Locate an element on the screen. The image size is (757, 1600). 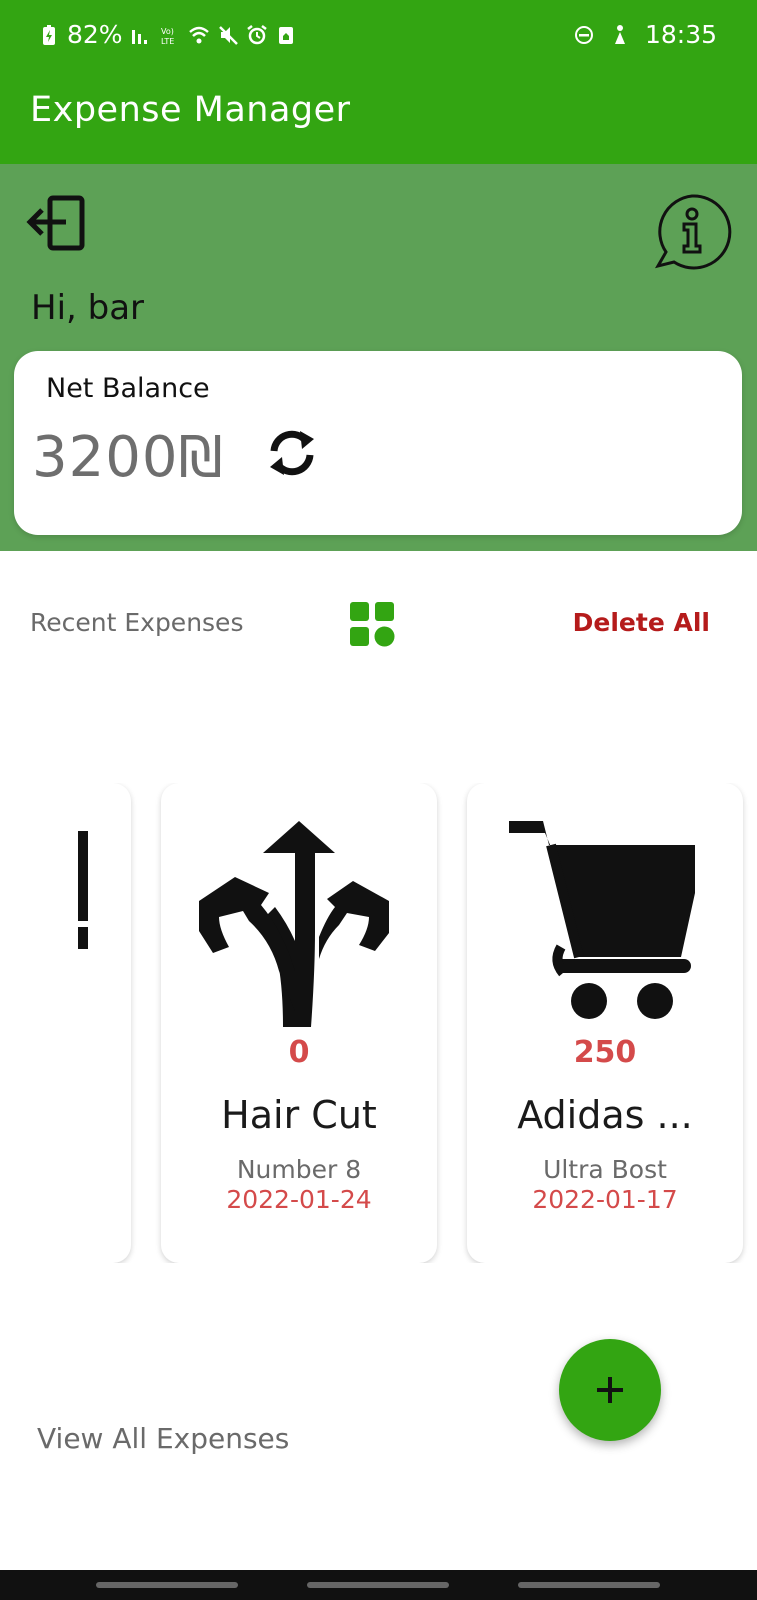
wifi-icon is located at coordinates (198, 34).